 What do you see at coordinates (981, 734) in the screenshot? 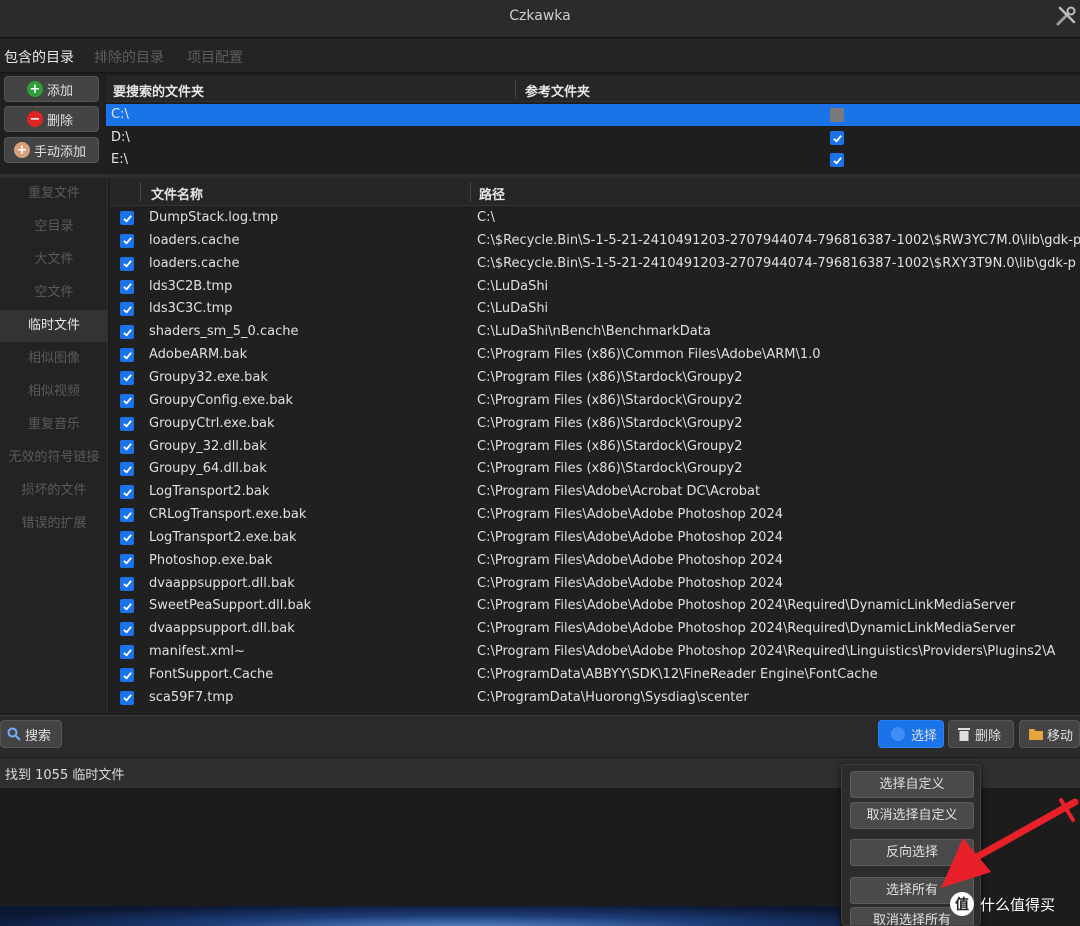
I see `delete-button: 删除` at bounding box center [981, 734].